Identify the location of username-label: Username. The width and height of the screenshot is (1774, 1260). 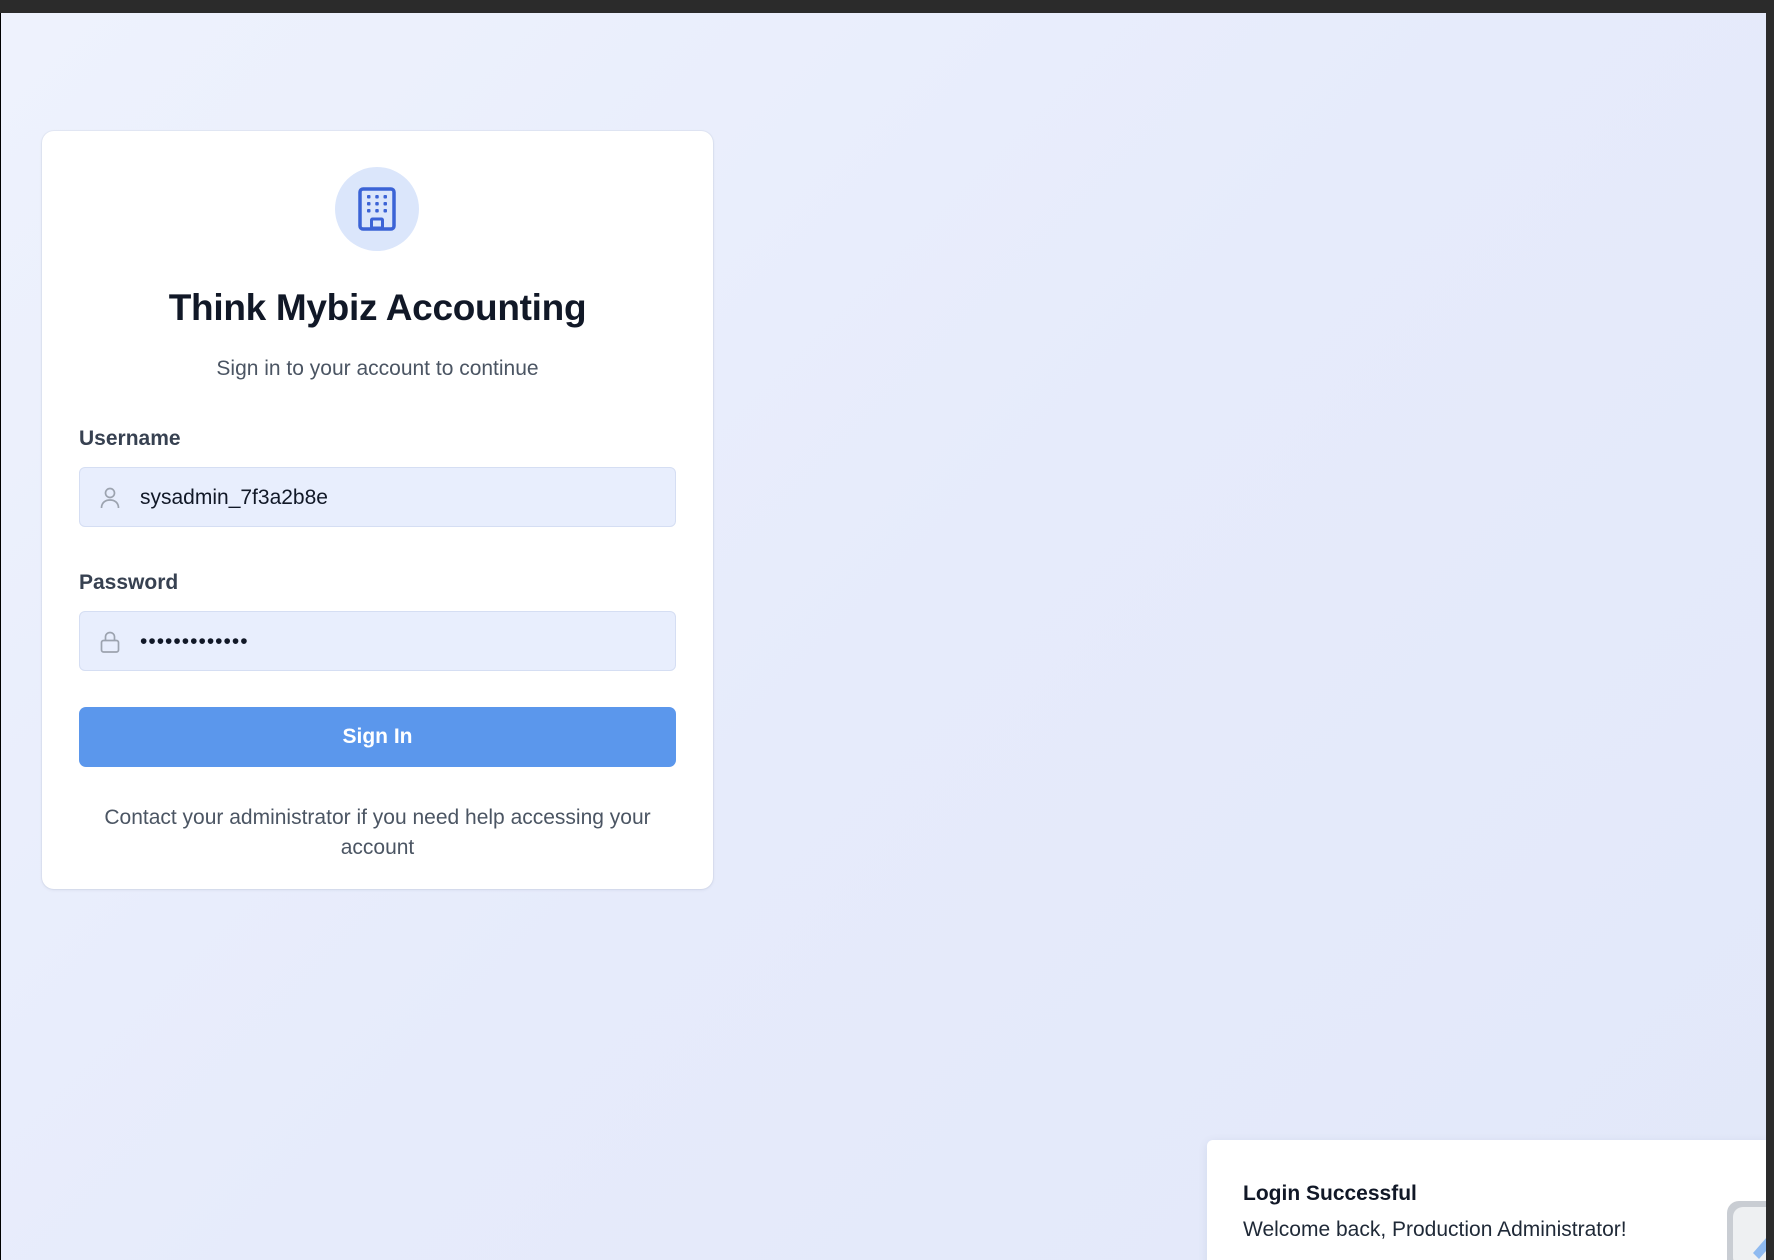
(130, 438).